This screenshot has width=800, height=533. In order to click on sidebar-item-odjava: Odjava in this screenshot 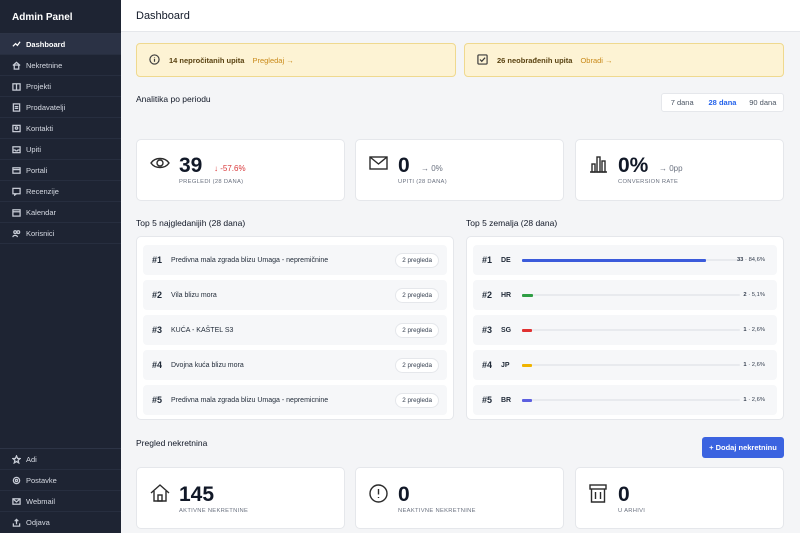, I will do `click(60, 522)`.